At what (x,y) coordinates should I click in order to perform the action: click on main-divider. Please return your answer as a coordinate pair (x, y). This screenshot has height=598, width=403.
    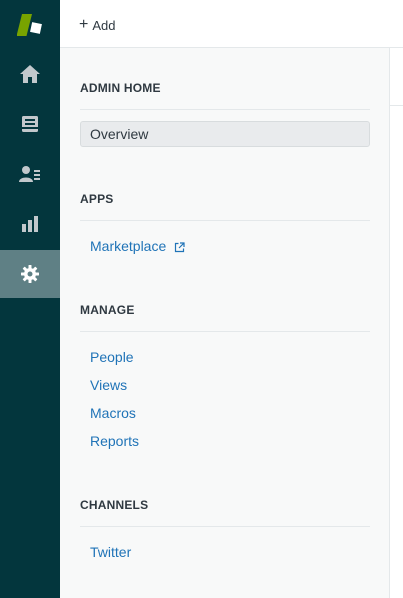
    Looking at the image, I should click on (396, 105).